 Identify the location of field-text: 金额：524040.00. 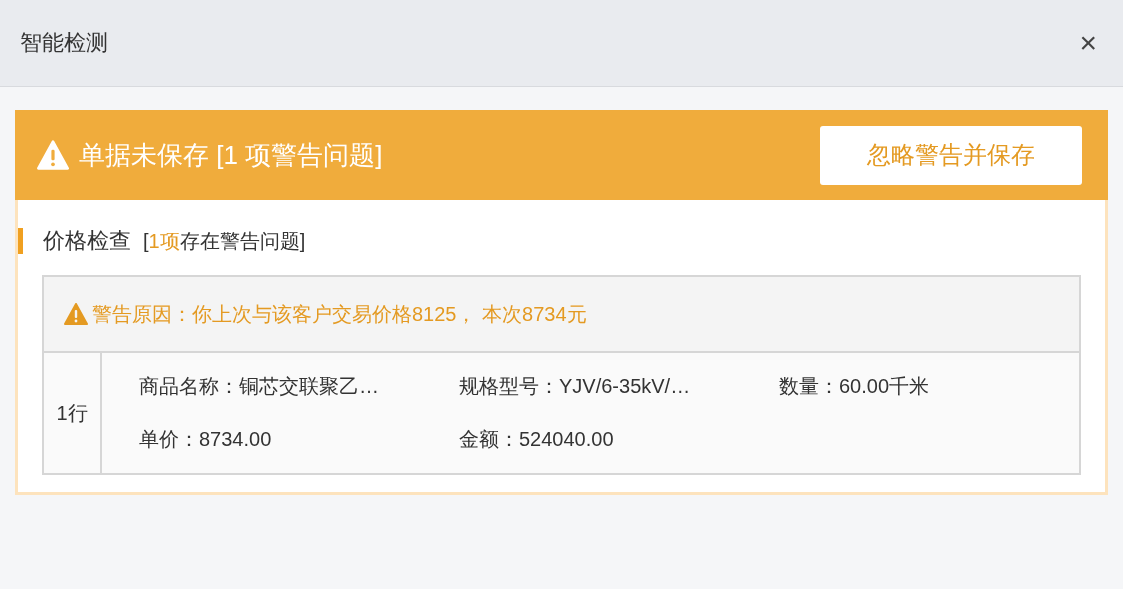
(537, 439).